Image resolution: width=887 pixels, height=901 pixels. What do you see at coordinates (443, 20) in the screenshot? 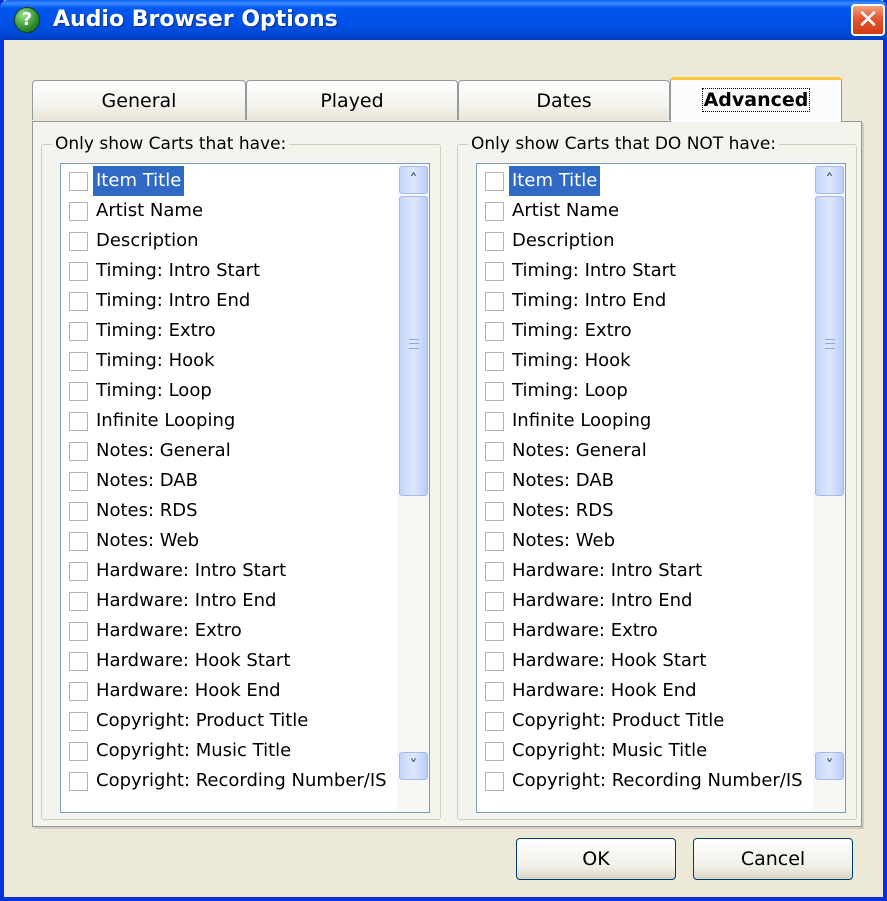
I see `title-bar: ? Audio Browser Options ✕` at bounding box center [443, 20].